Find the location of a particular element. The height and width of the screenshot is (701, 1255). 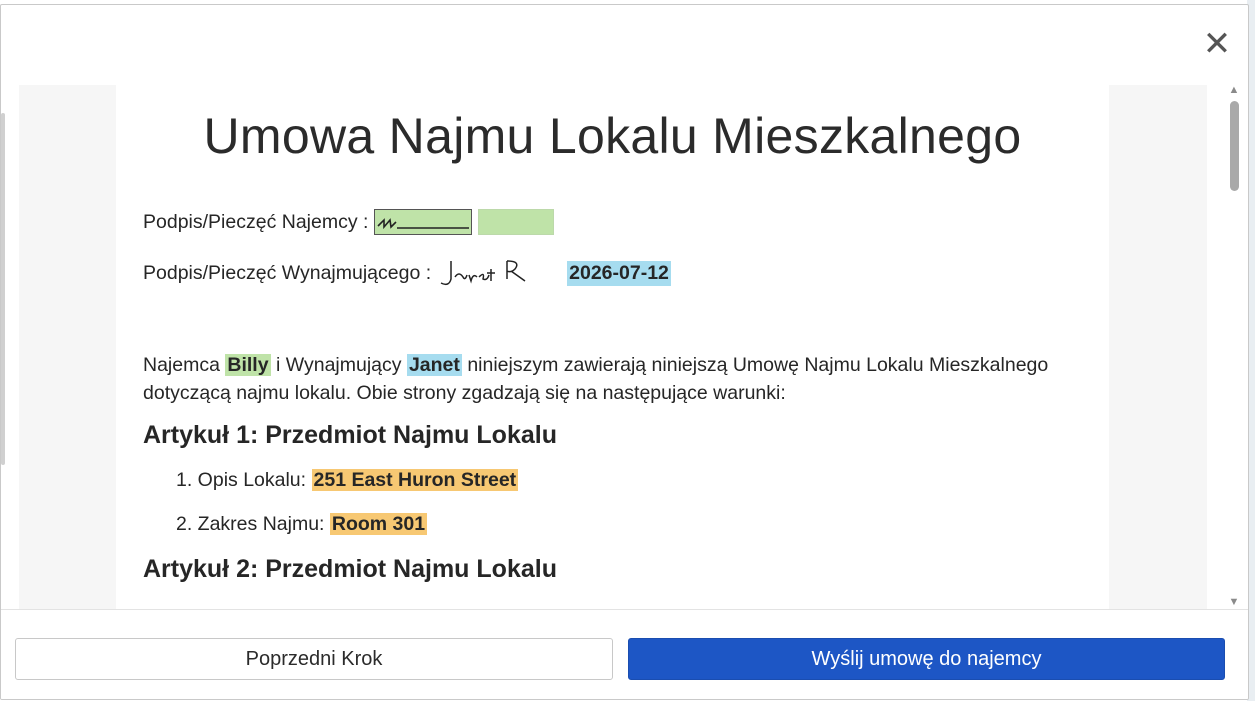

landlord-signature-label: Podpis/Pieczęć Wynajmującego : is located at coordinates (287, 272).